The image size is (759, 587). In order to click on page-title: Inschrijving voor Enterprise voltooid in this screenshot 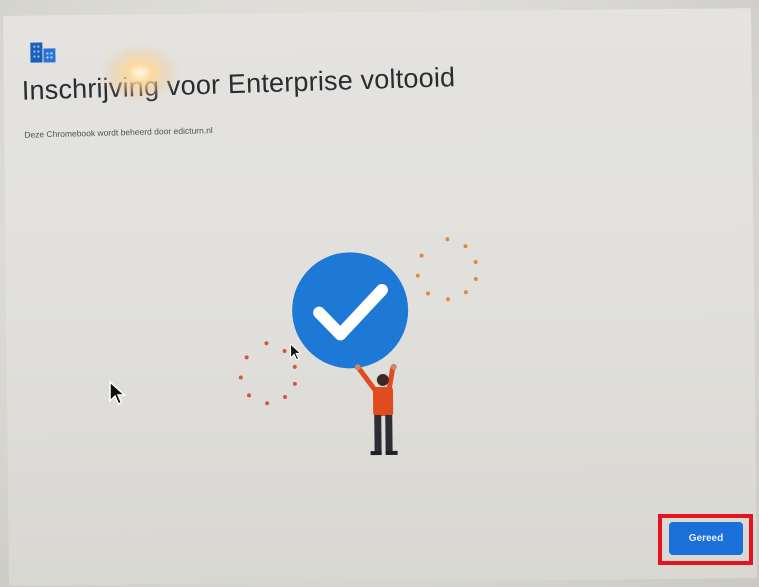, I will do `click(238, 84)`.